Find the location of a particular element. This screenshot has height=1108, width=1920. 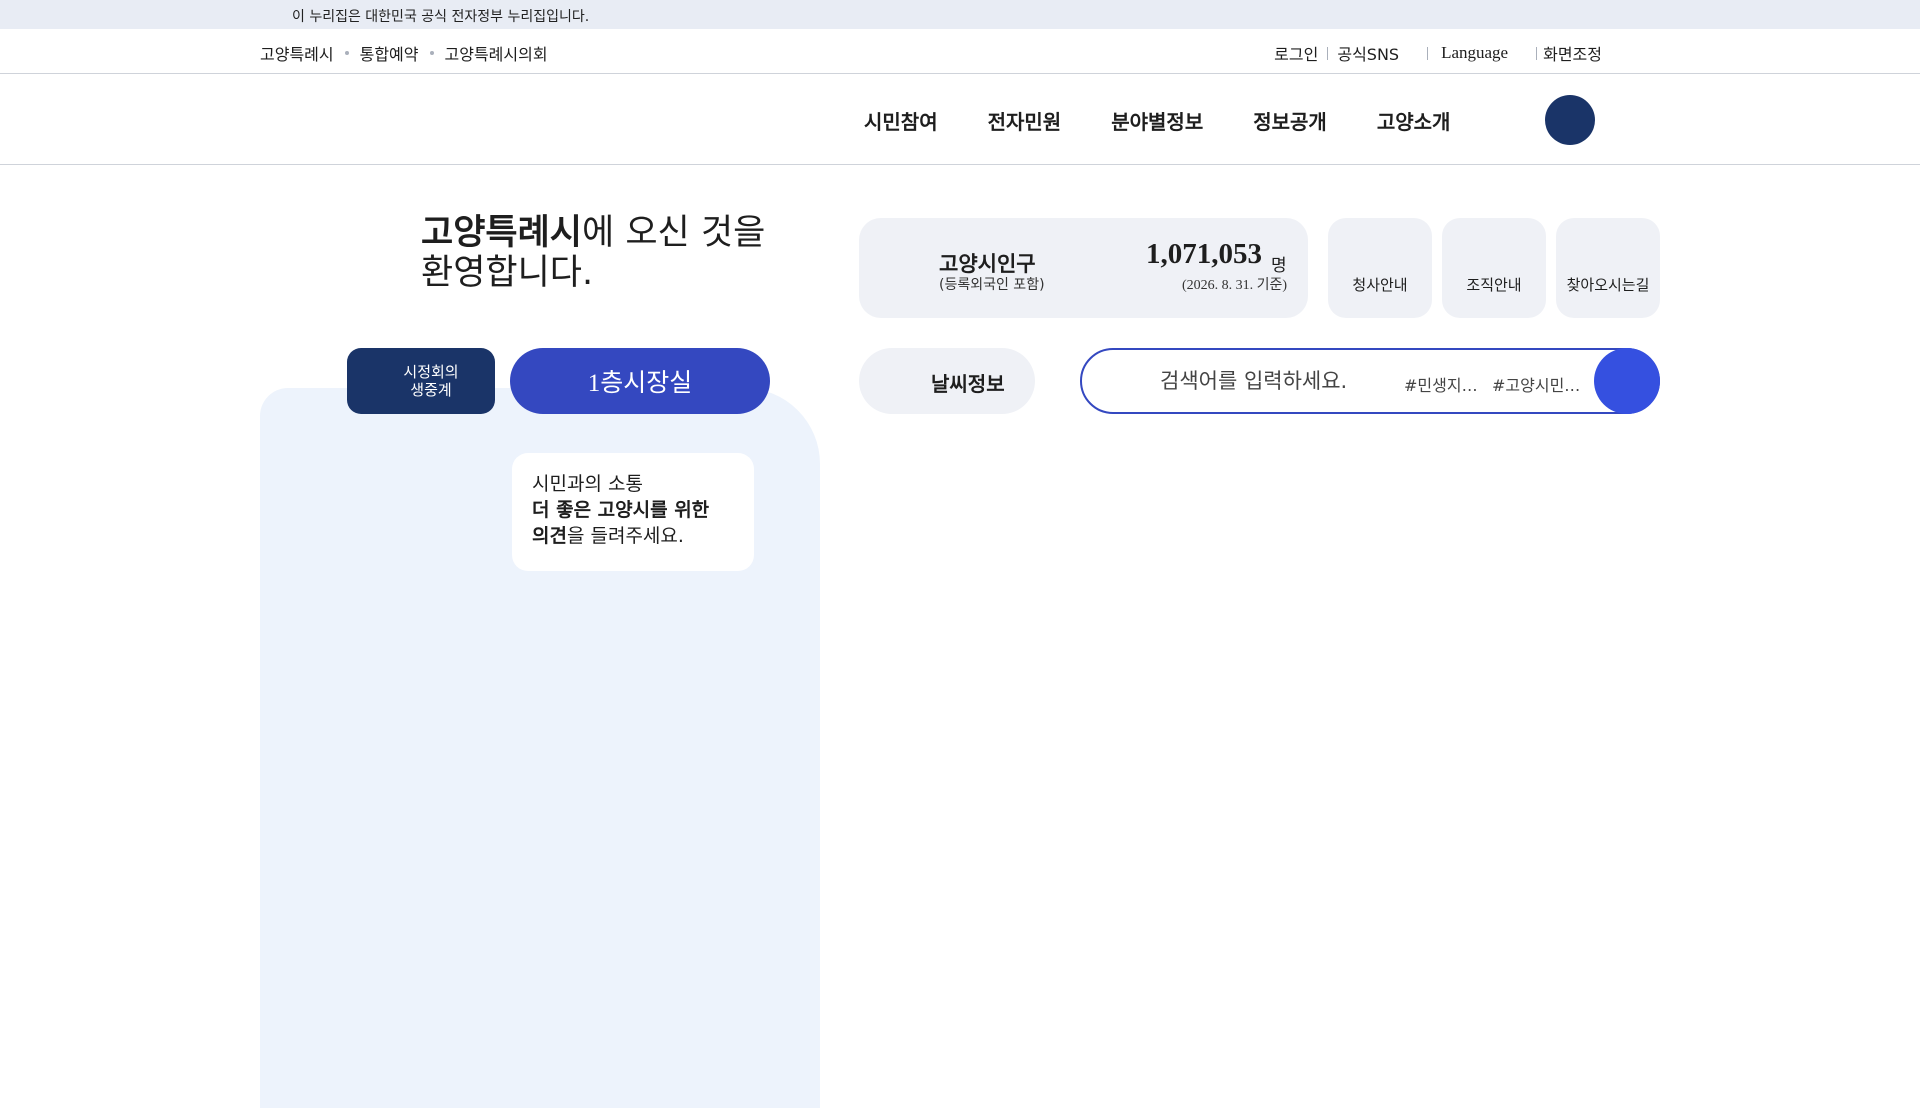

welcome-line1-rest: 에 오신 것을 is located at coordinates (674, 233).